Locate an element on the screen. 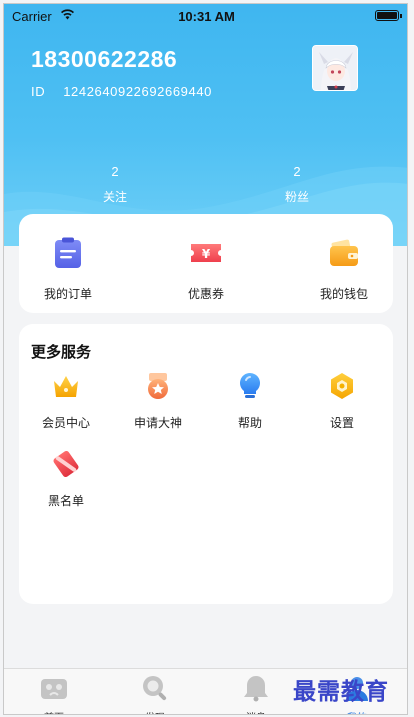 The image size is (414, 717). vip-center-button: 会员中心 is located at coordinates (66, 401).